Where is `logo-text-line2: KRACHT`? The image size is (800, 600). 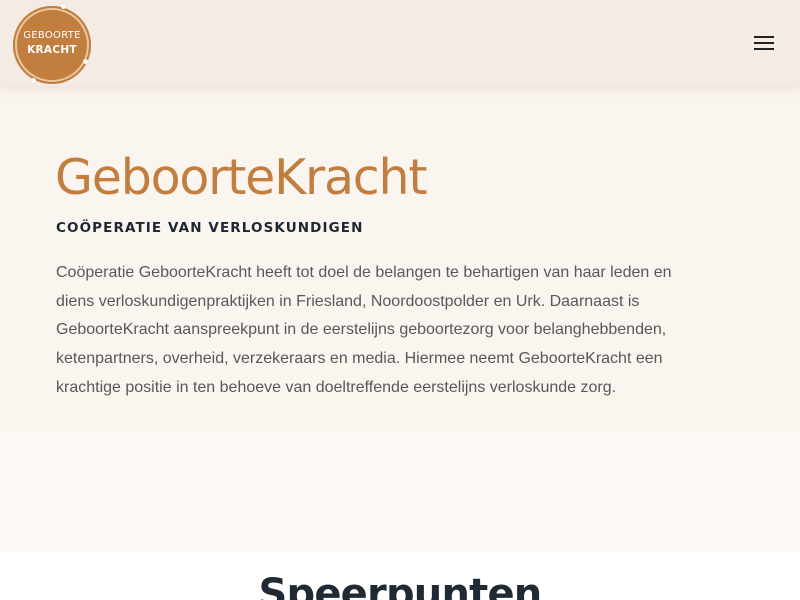 logo-text-line2: KRACHT is located at coordinates (52, 50).